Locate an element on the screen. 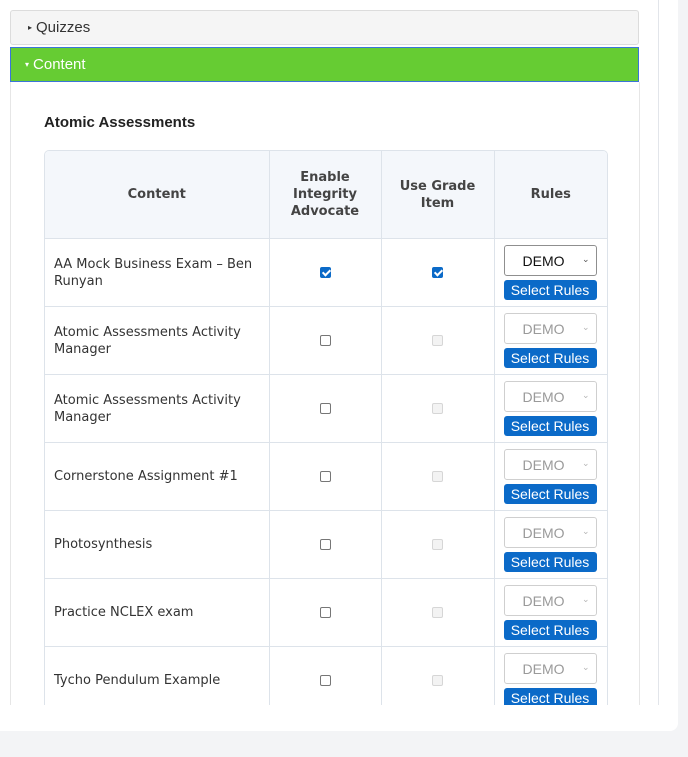 This screenshot has height=757, width=688. table-row: Practice NCLEX exam DEMO ⌄ Select Rules is located at coordinates (326, 612).